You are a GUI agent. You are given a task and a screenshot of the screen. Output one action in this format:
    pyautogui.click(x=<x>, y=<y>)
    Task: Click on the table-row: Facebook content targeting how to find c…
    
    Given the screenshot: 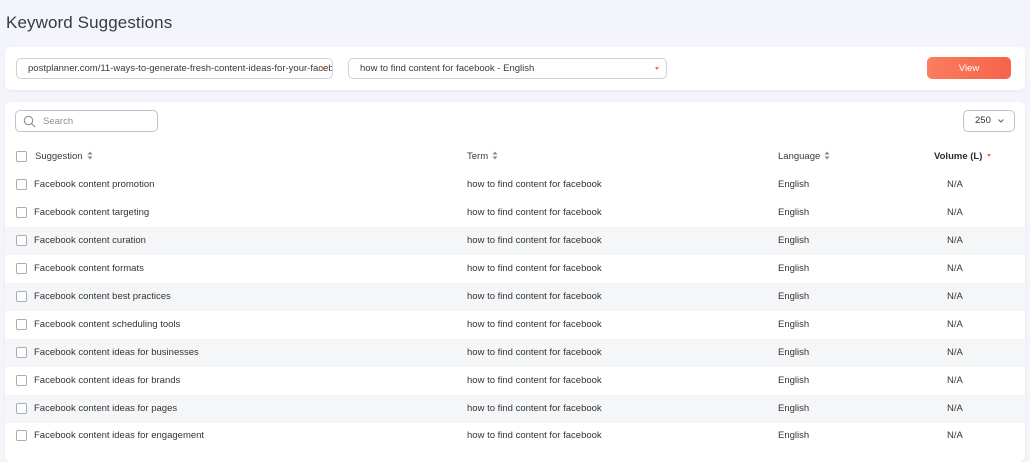 What is the action you would take?
    pyautogui.click(x=515, y=213)
    